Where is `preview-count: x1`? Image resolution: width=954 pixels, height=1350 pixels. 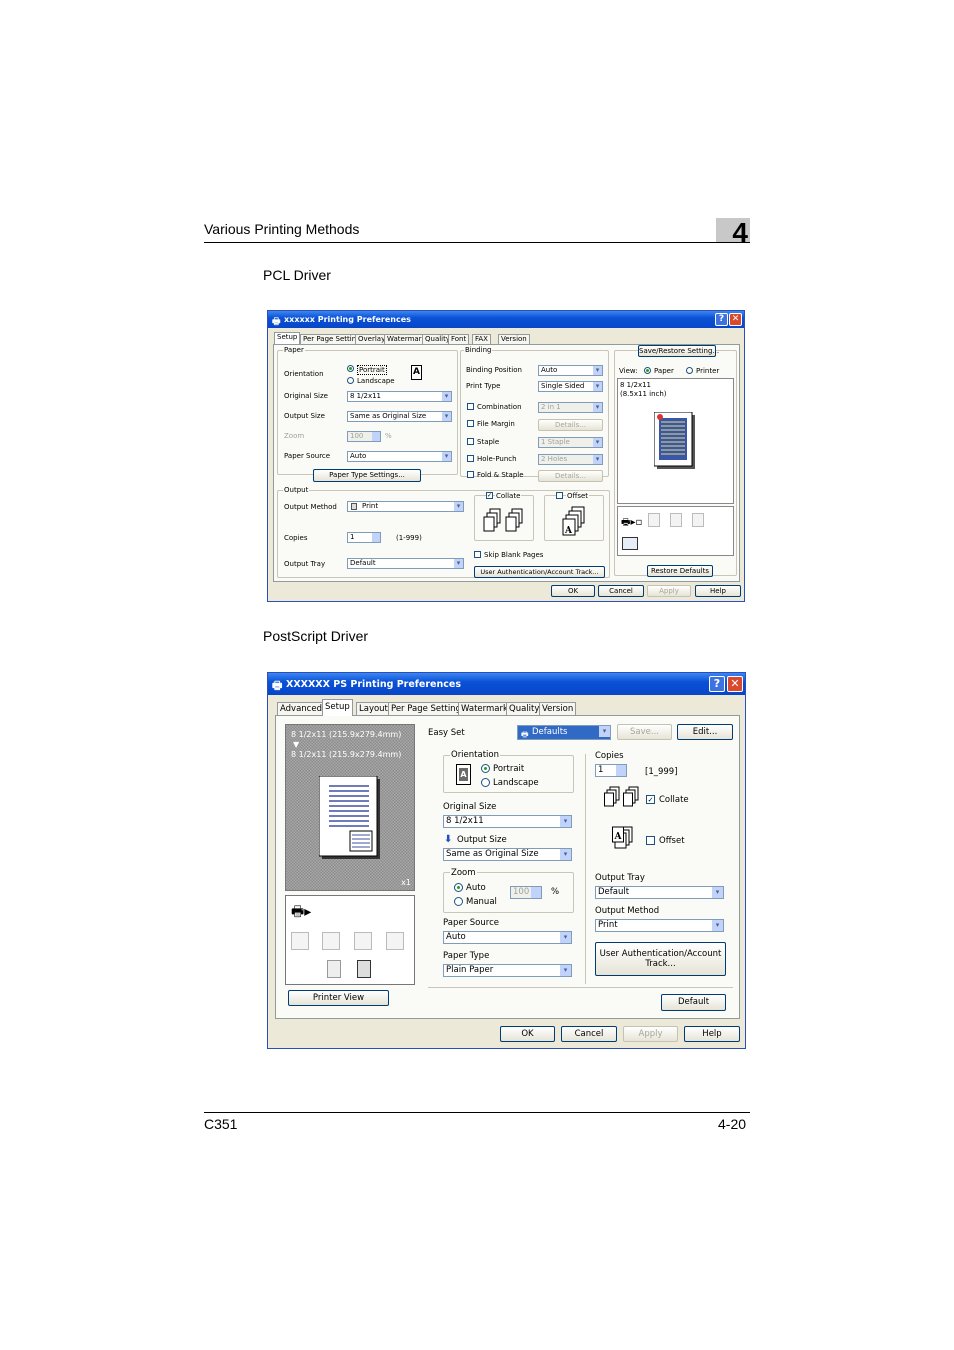
preview-count: x1 is located at coordinates (406, 882).